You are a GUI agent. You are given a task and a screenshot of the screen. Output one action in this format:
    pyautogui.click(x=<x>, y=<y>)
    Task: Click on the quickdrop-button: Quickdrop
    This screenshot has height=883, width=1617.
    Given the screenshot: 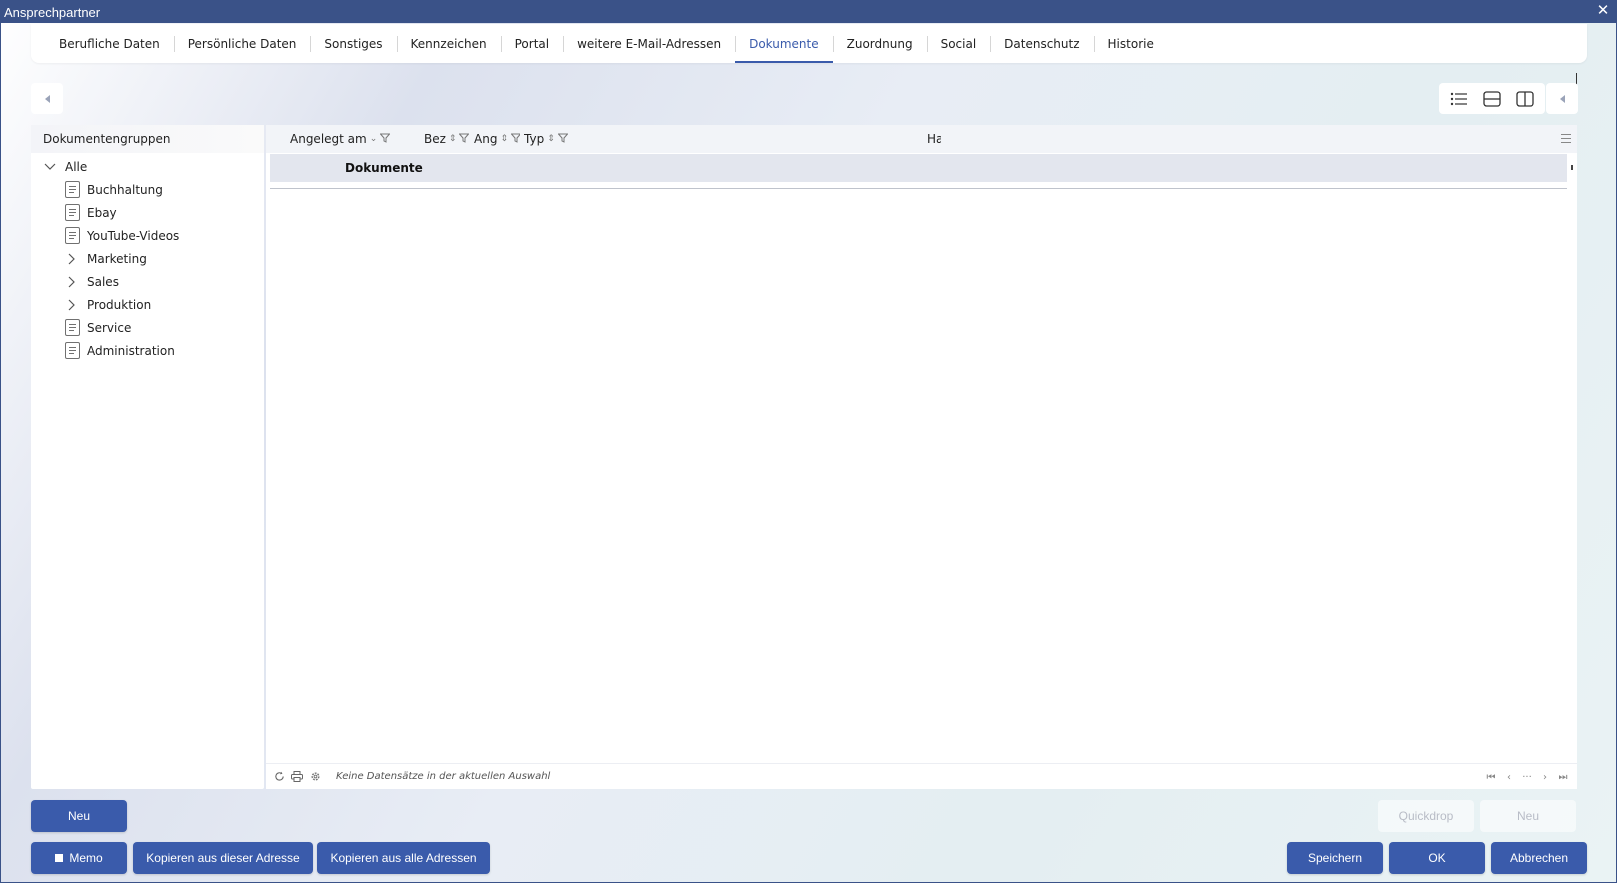 What is the action you would take?
    pyautogui.click(x=1426, y=816)
    